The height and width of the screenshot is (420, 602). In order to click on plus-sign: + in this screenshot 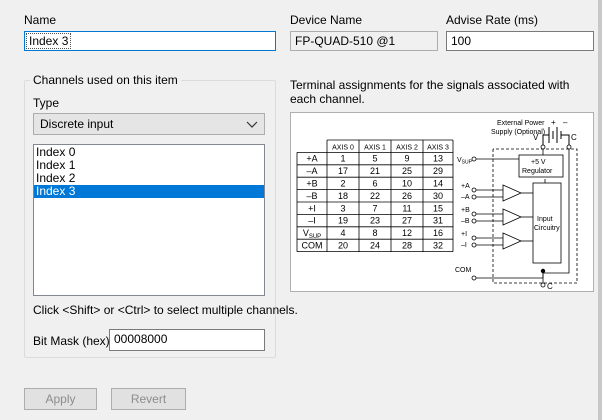, I will do `click(553, 122)`.